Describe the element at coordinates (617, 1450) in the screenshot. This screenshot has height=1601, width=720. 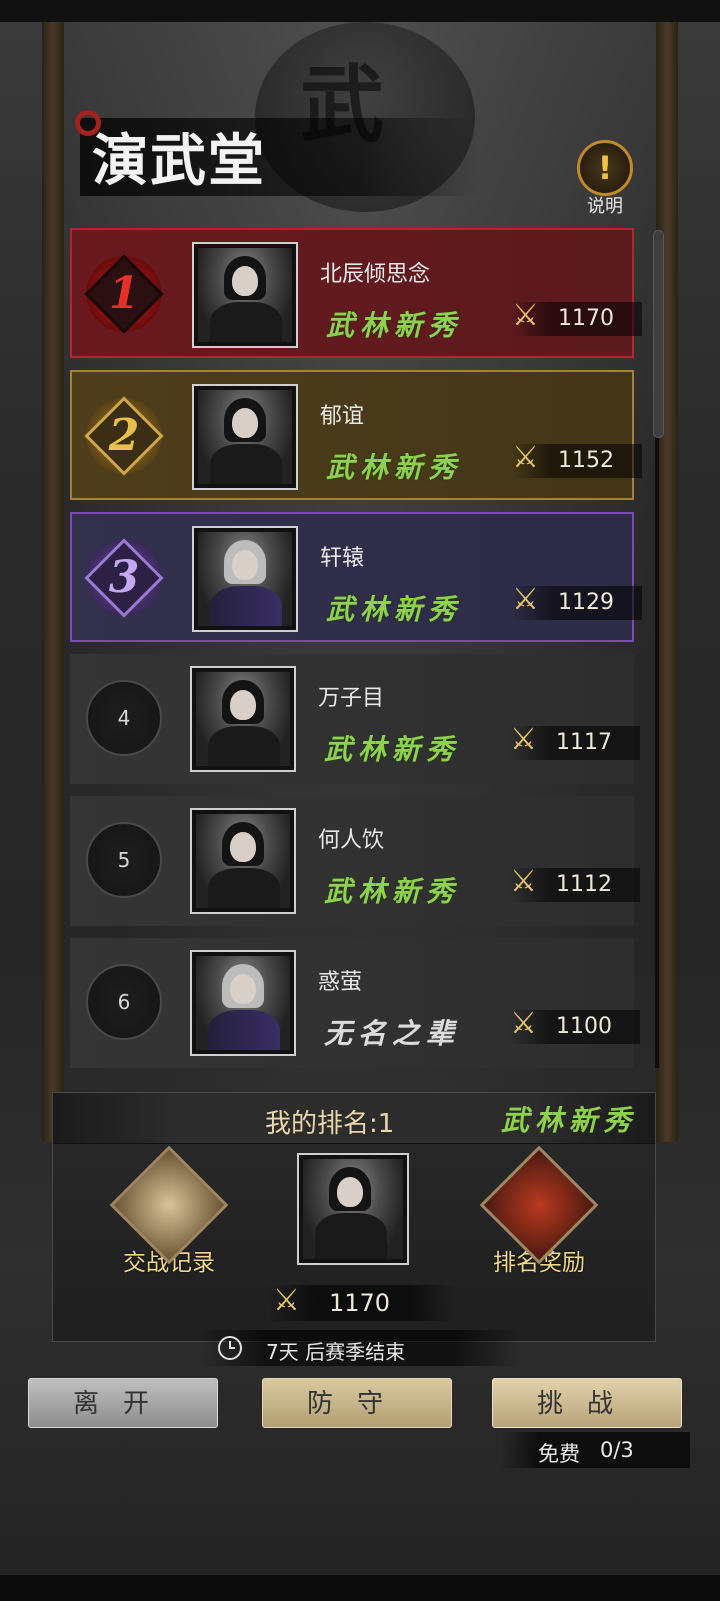
I see `free-count: 0/3` at that location.